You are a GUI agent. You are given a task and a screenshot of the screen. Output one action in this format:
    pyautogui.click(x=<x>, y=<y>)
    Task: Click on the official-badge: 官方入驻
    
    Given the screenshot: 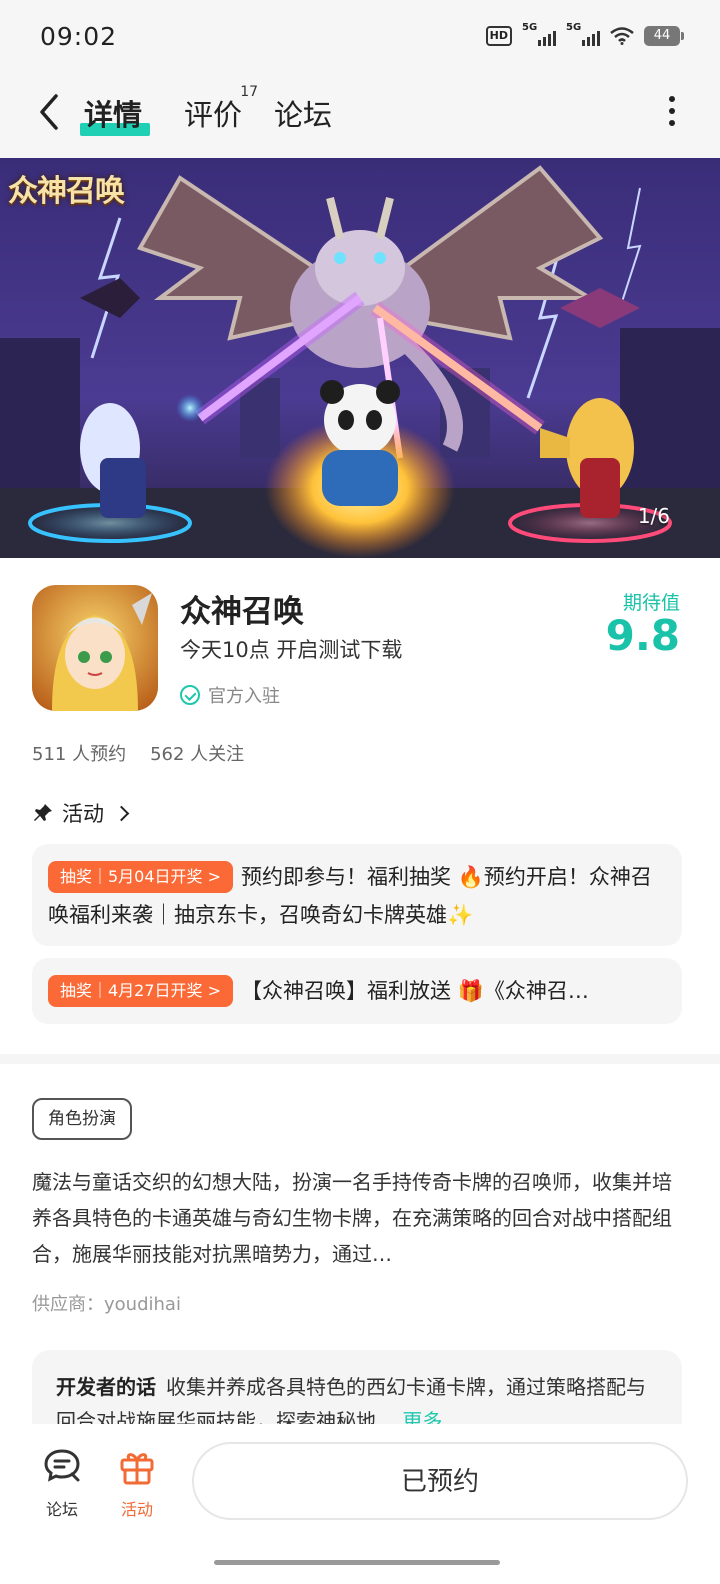 What is the action you would take?
    pyautogui.click(x=230, y=695)
    